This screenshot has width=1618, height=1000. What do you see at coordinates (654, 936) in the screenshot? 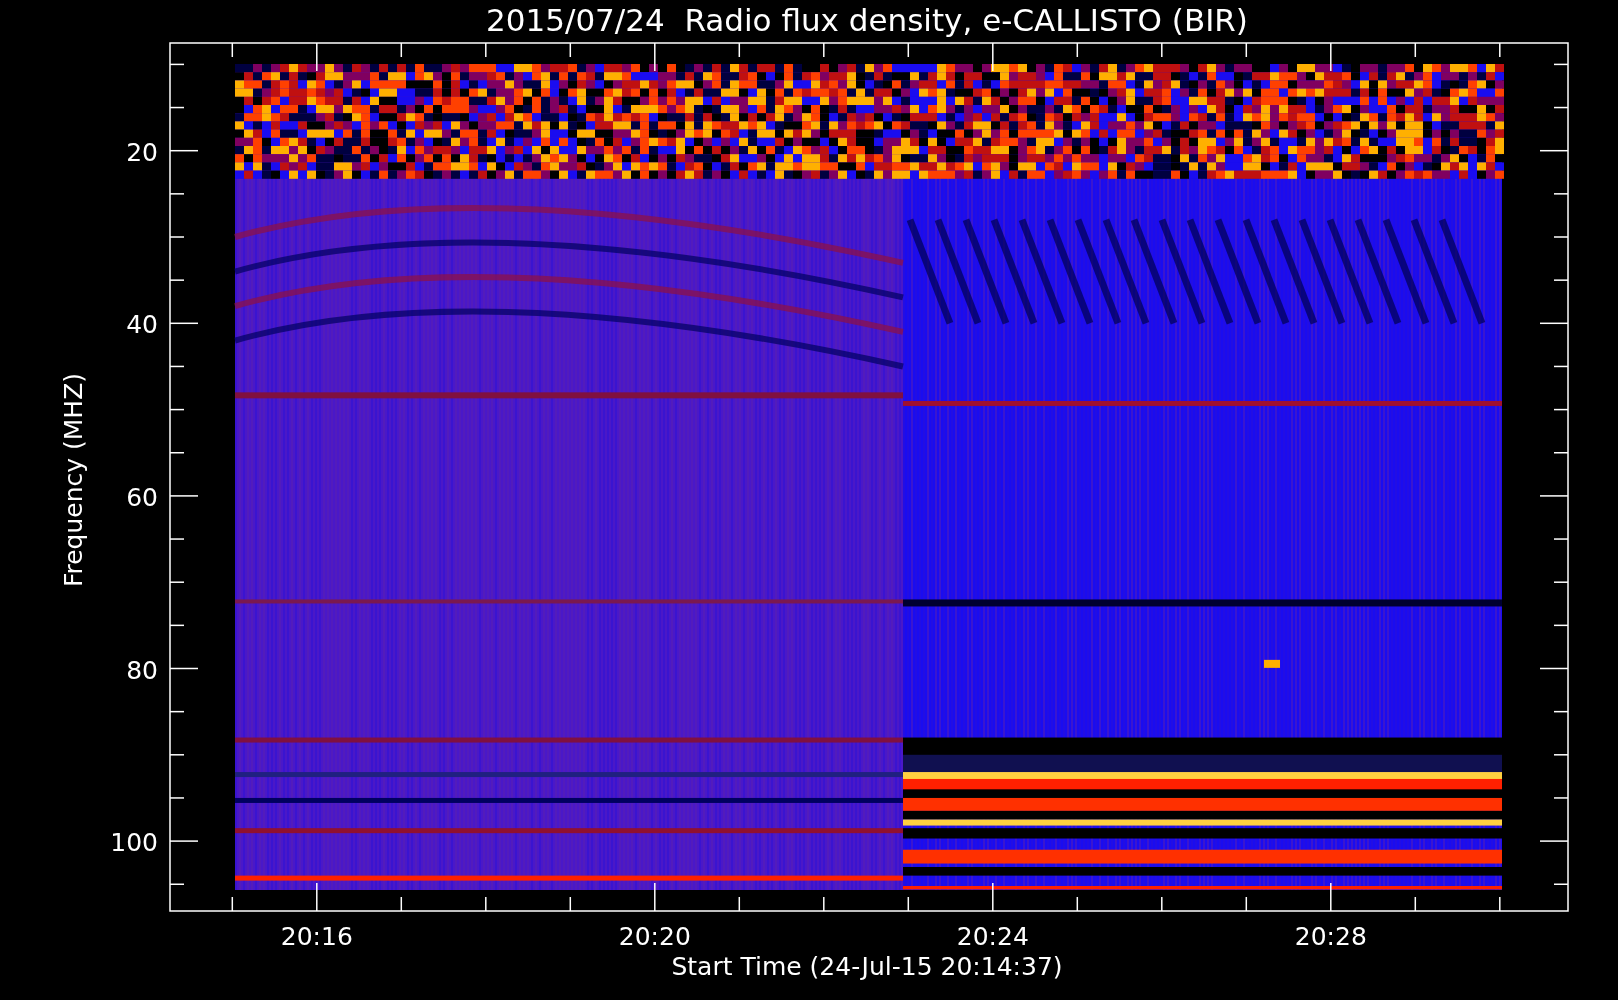
I see `tick-label: 20:20` at bounding box center [654, 936].